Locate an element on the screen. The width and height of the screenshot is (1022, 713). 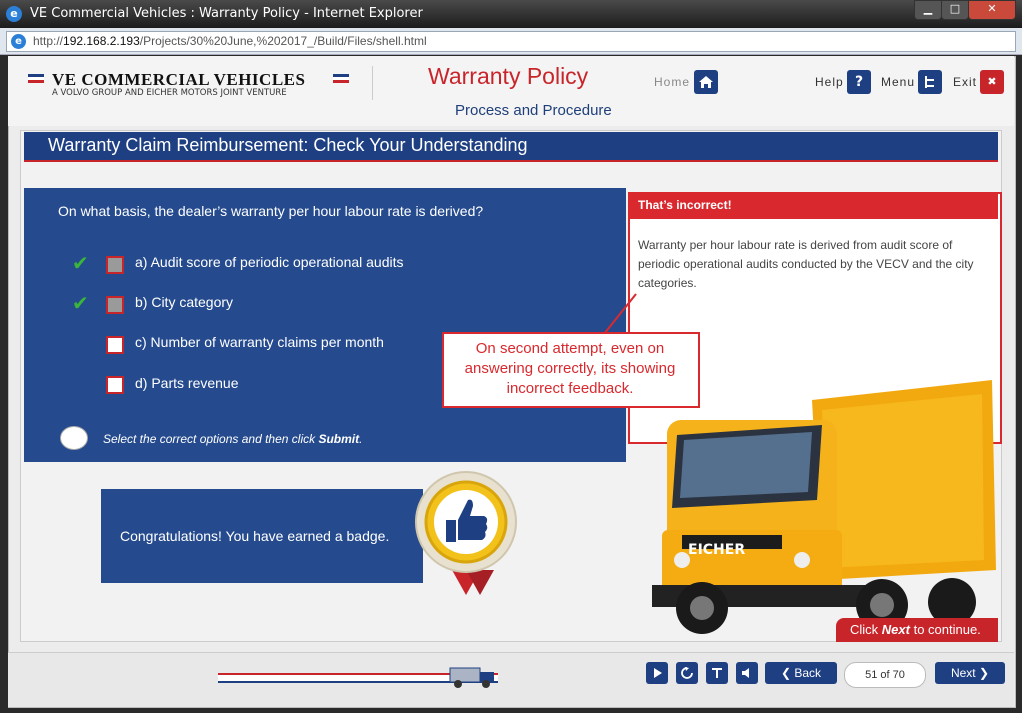
help-button: ? is located at coordinates (859, 82).